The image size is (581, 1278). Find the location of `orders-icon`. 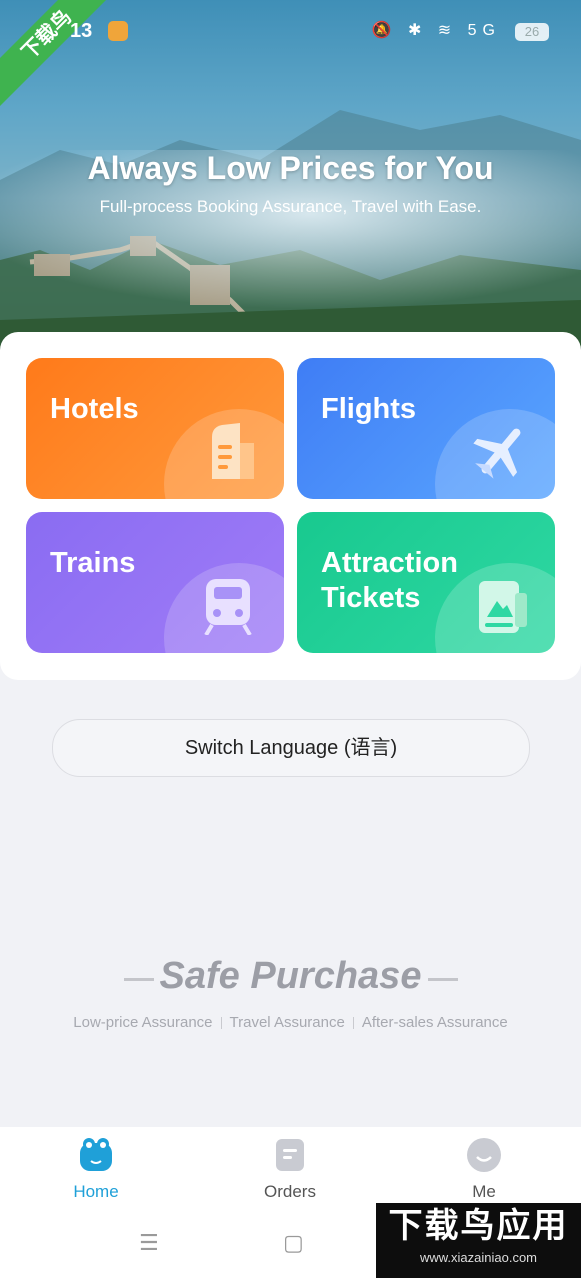

orders-icon is located at coordinates (290, 1155).